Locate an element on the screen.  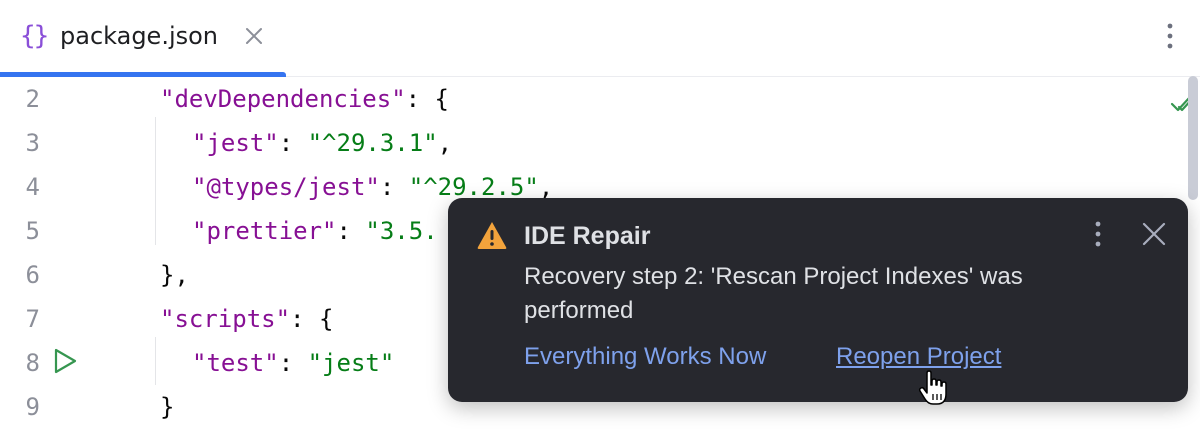
json-braces-icon: {} is located at coordinates (34, 36).